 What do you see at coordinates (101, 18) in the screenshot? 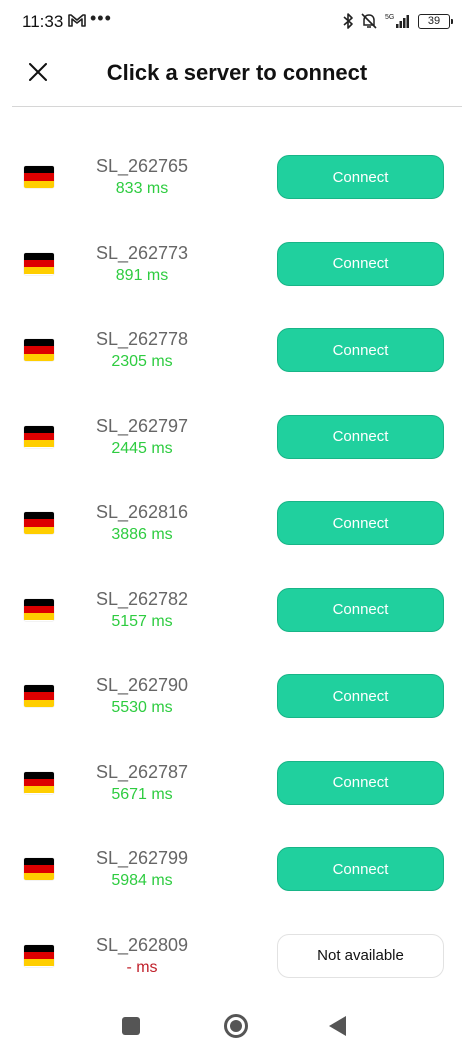
I see `more-notifications-icon: •••` at bounding box center [101, 18].